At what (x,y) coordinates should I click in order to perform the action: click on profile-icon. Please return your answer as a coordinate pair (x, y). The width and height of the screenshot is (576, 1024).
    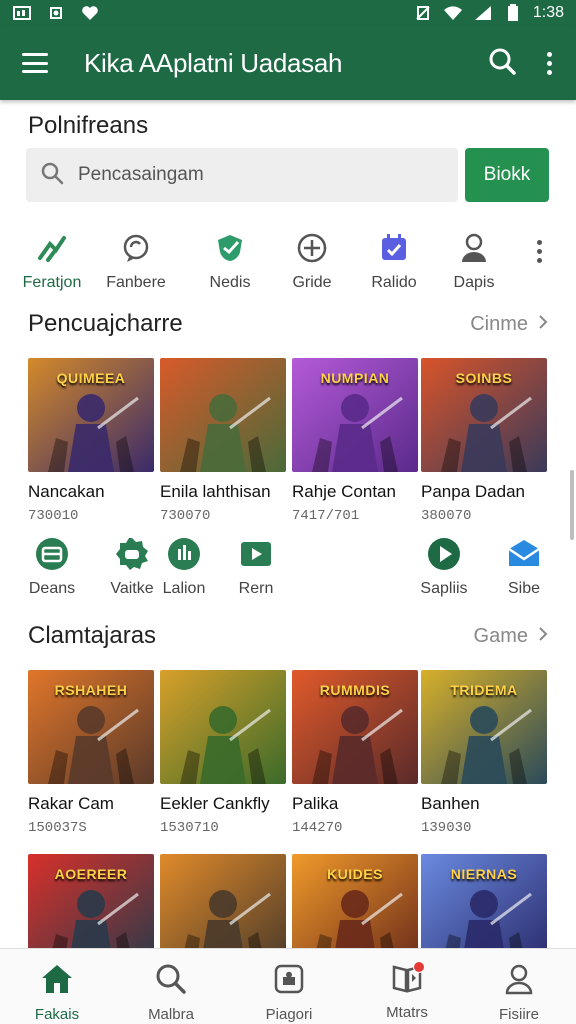
    Looking at the image, I should click on (519, 981).